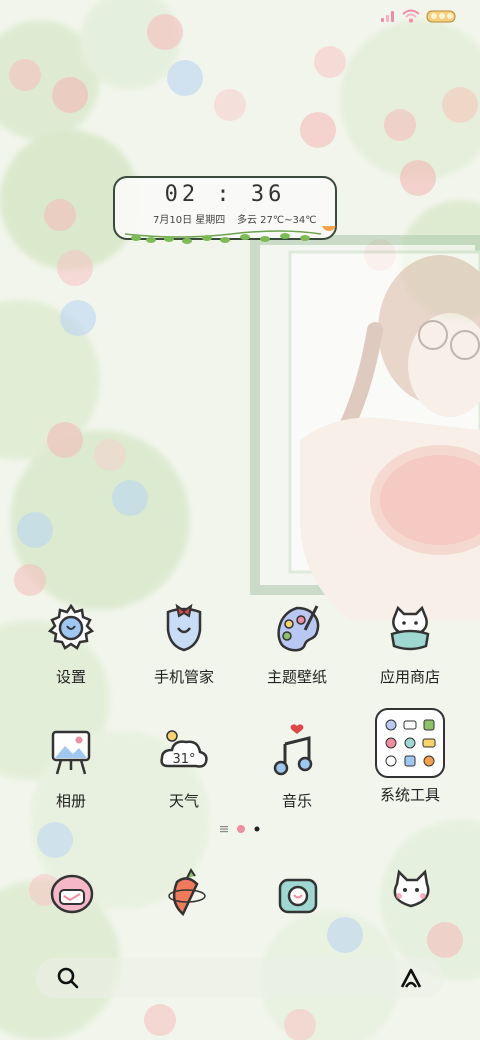 Image resolution: width=480 pixels, height=1040 pixels. I want to click on app-label: 天气, so click(183, 801).